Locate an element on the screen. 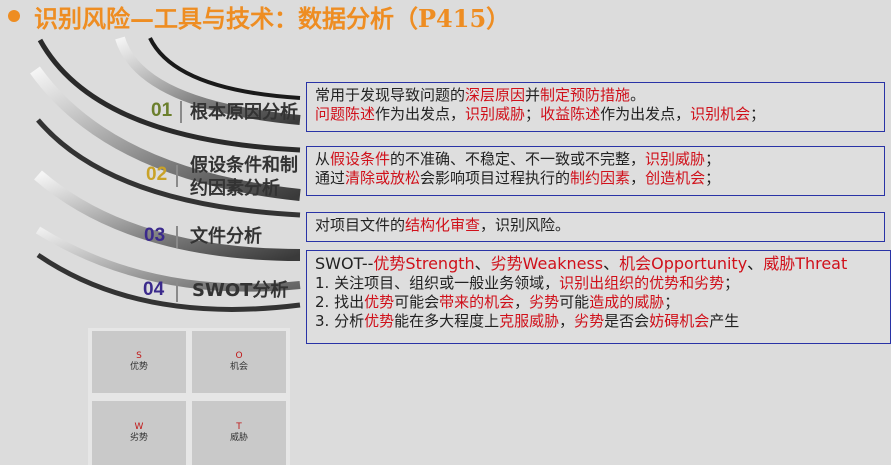 The height and width of the screenshot is (465, 891). swot-word: 劣势 is located at coordinates (138, 438).